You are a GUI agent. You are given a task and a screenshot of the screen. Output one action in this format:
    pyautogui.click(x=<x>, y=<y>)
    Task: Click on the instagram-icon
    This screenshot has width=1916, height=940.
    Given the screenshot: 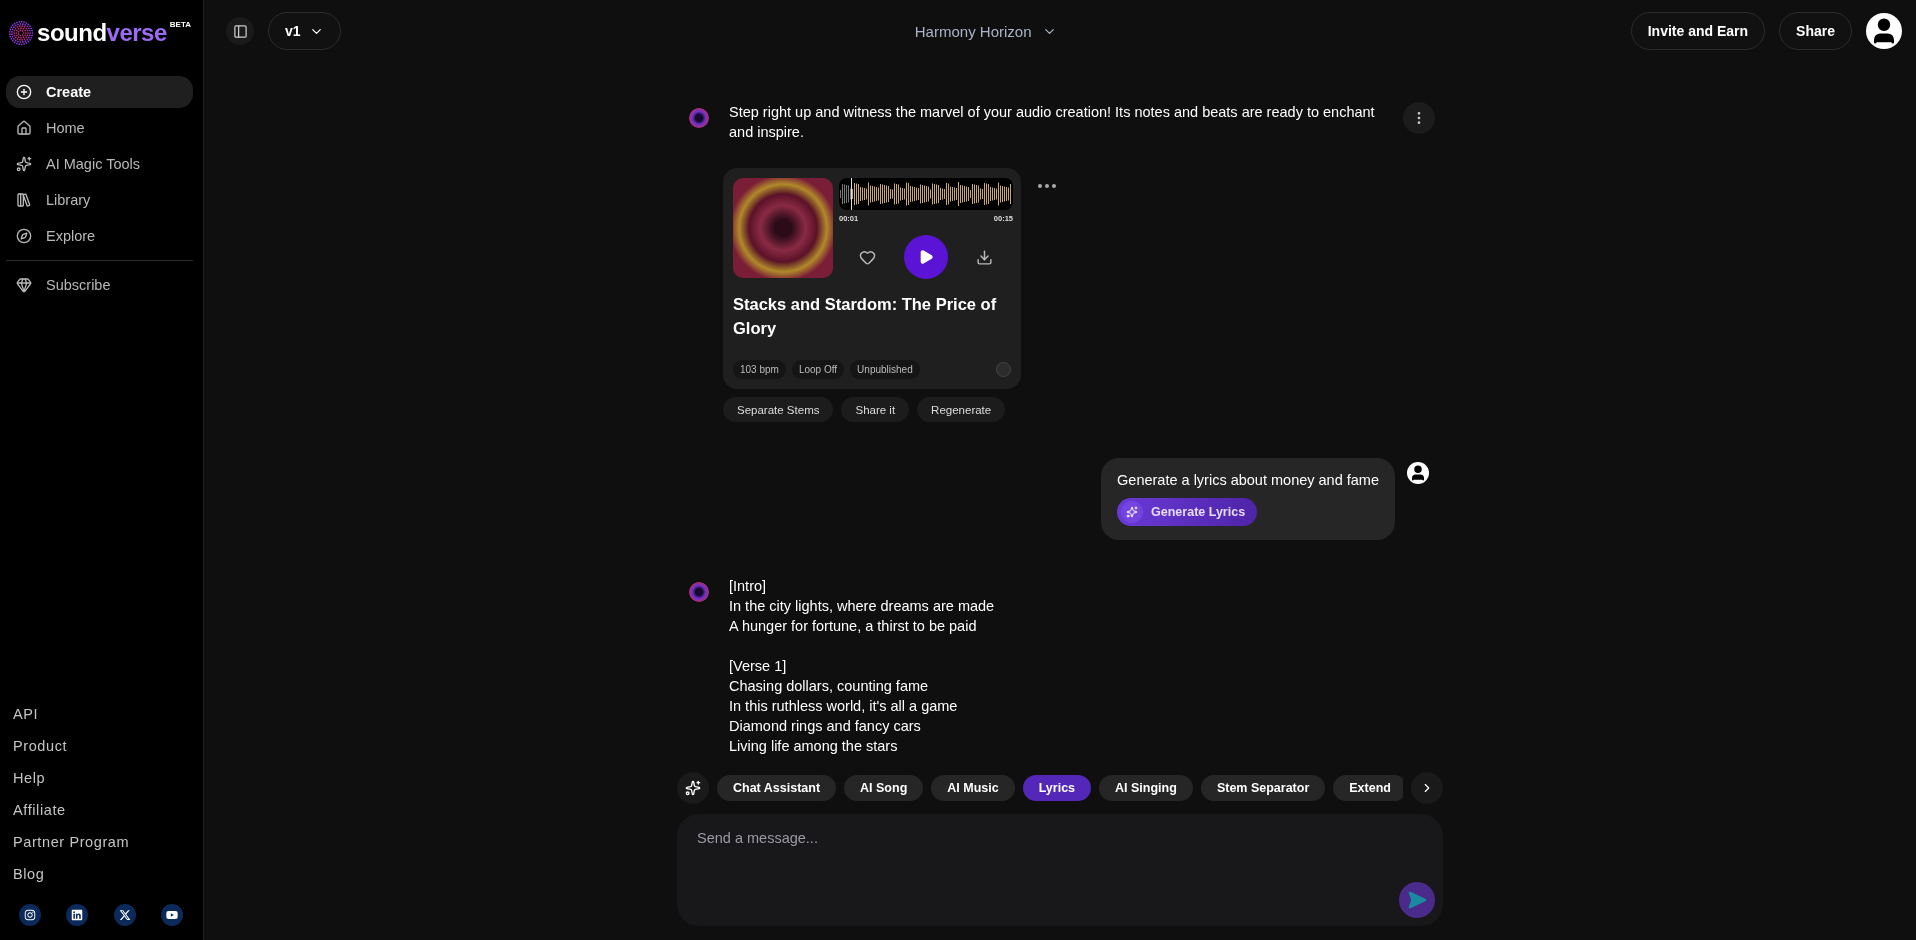 What is the action you would take?
    pyautogui.click(x=30, y=915)
    